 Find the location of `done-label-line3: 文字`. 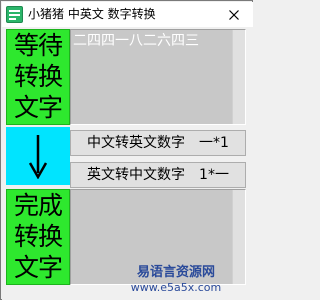

done-label-line3: 文字 is located at coordinates (38, 267).